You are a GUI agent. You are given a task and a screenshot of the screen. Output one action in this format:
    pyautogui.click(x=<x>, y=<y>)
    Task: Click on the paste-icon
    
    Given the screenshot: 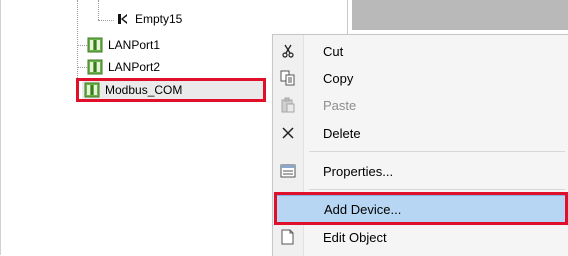 What is the action you would take?
    pyautogui.click(x=288, y=105)
    